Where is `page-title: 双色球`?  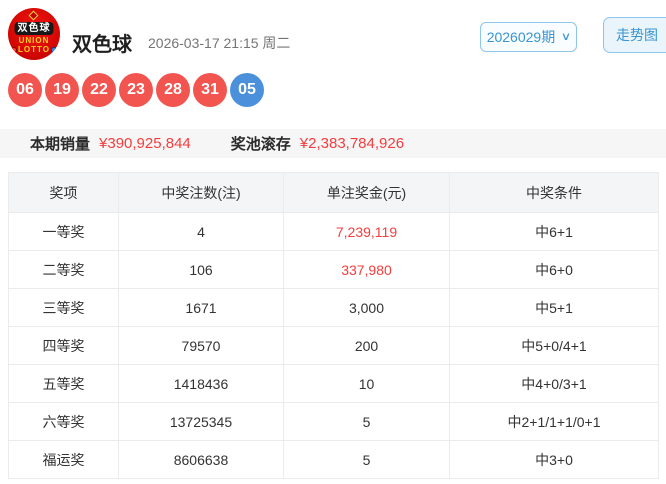
page-title: 双色球 is located at coordinates (102, 45).